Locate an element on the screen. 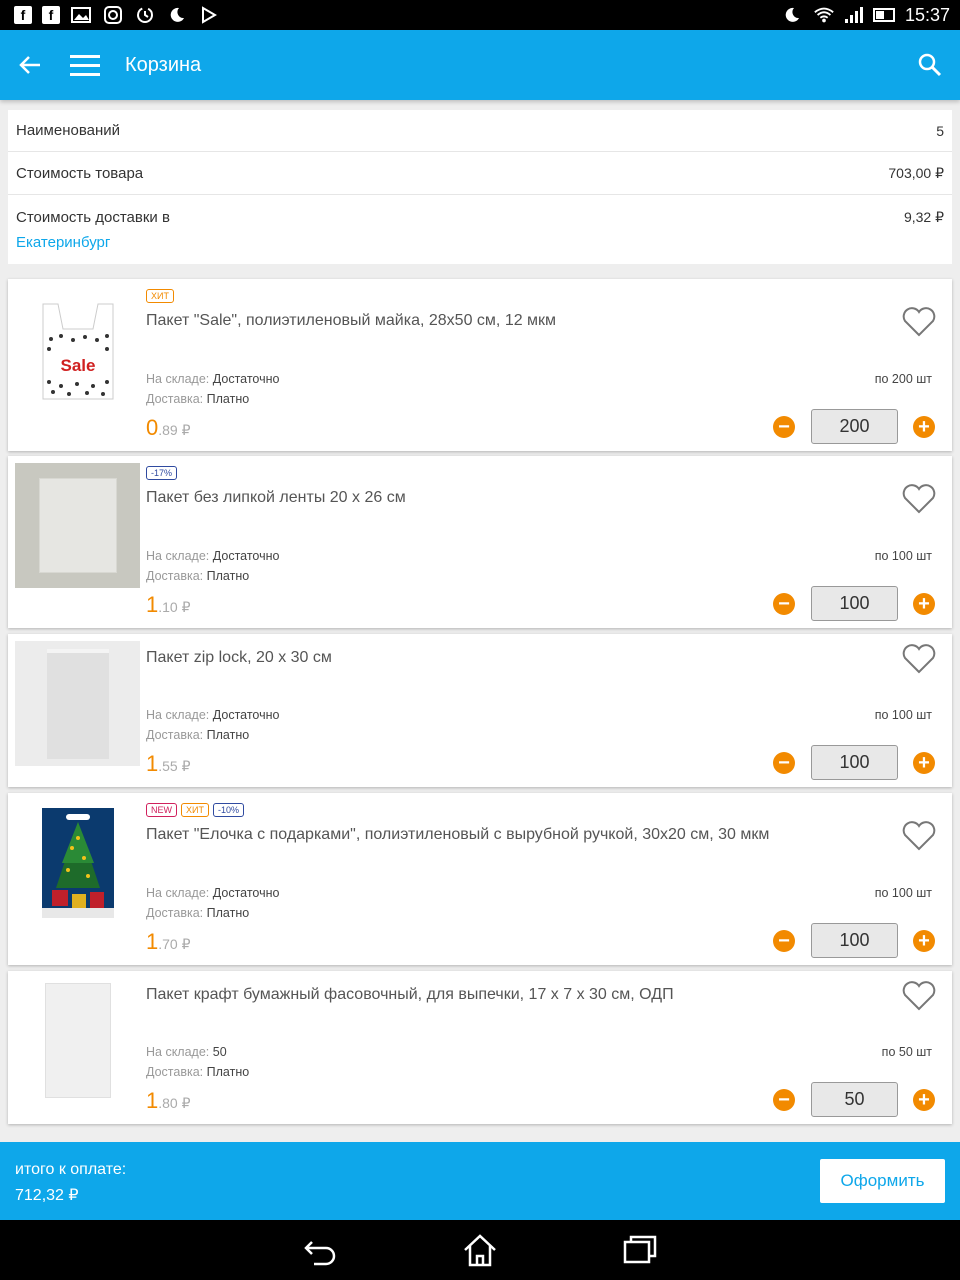 The image size is (960, 1280). product-image: Sale is located at coordinates (77, 348).